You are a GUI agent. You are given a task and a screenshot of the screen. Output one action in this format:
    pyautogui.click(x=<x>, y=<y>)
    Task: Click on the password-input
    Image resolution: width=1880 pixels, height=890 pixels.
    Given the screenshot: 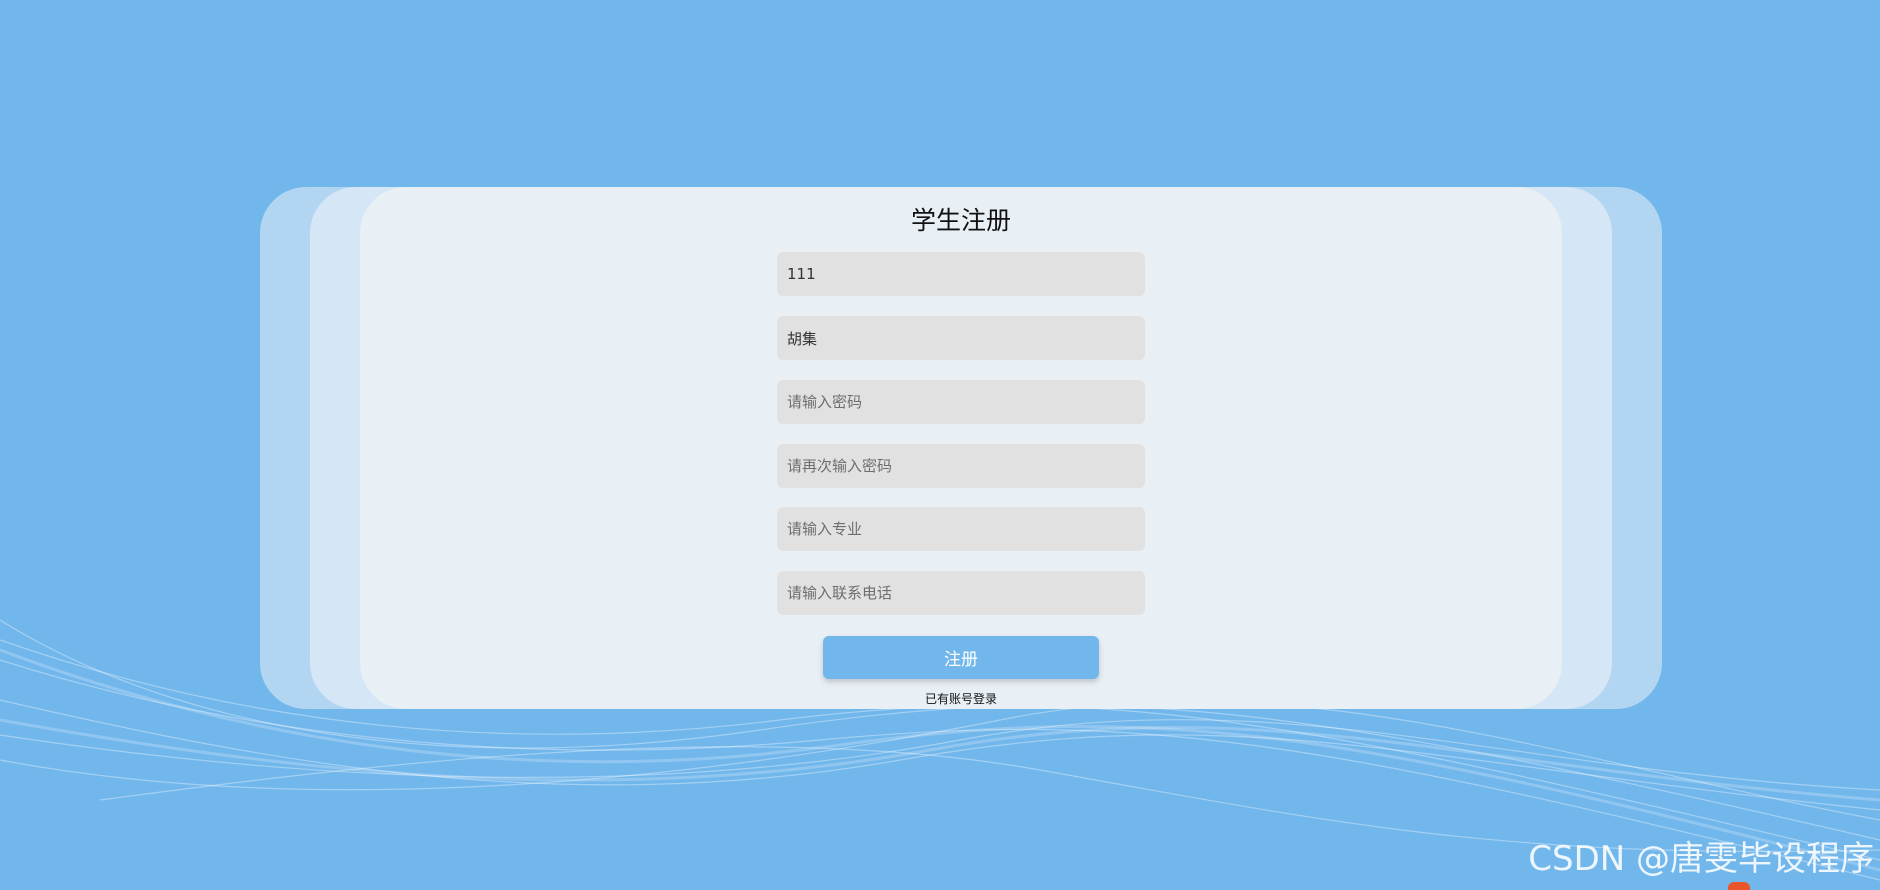 What is the action you would take?
    pyautogui.click(x=961, y=402)
    